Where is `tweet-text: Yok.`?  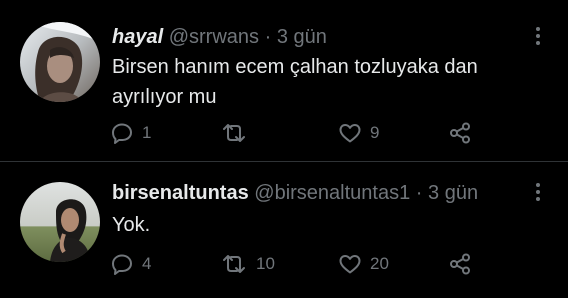
tweet-text: Yok. is located at coordinates (131, 225).